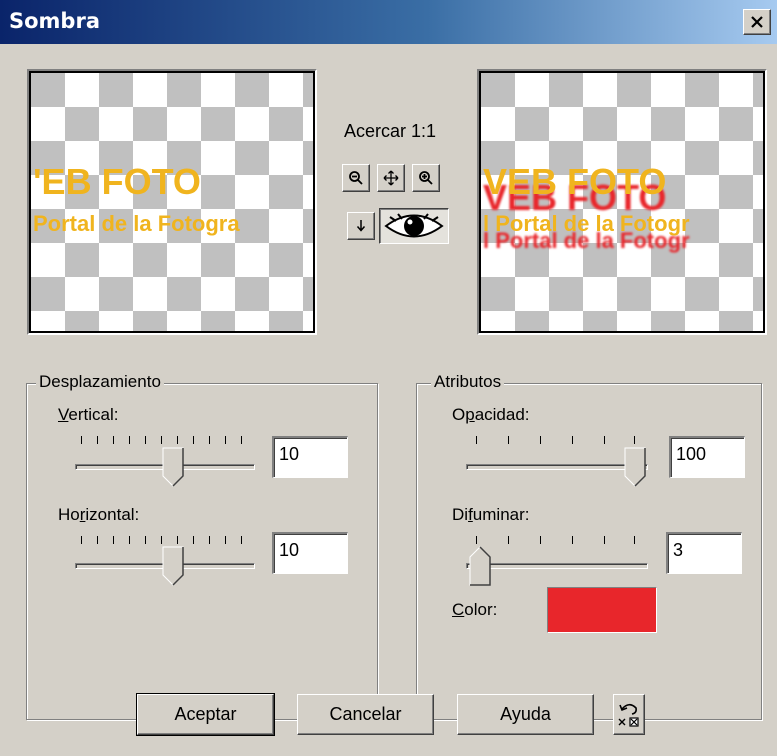 The image size is (777, 756). Describe the element at coordinates (491, 514) in the screenshot. I see `blur-label: Difuminar:` at that location.